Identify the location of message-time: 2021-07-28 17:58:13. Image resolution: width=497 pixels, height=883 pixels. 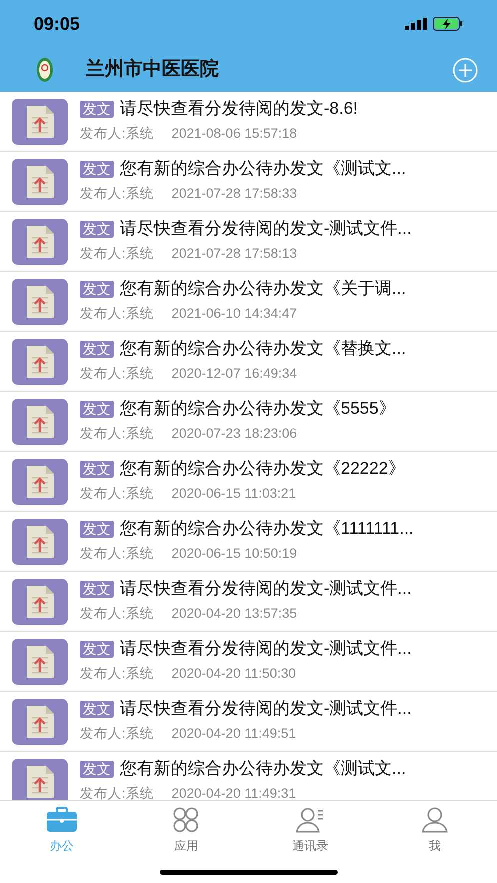
(235, 254).